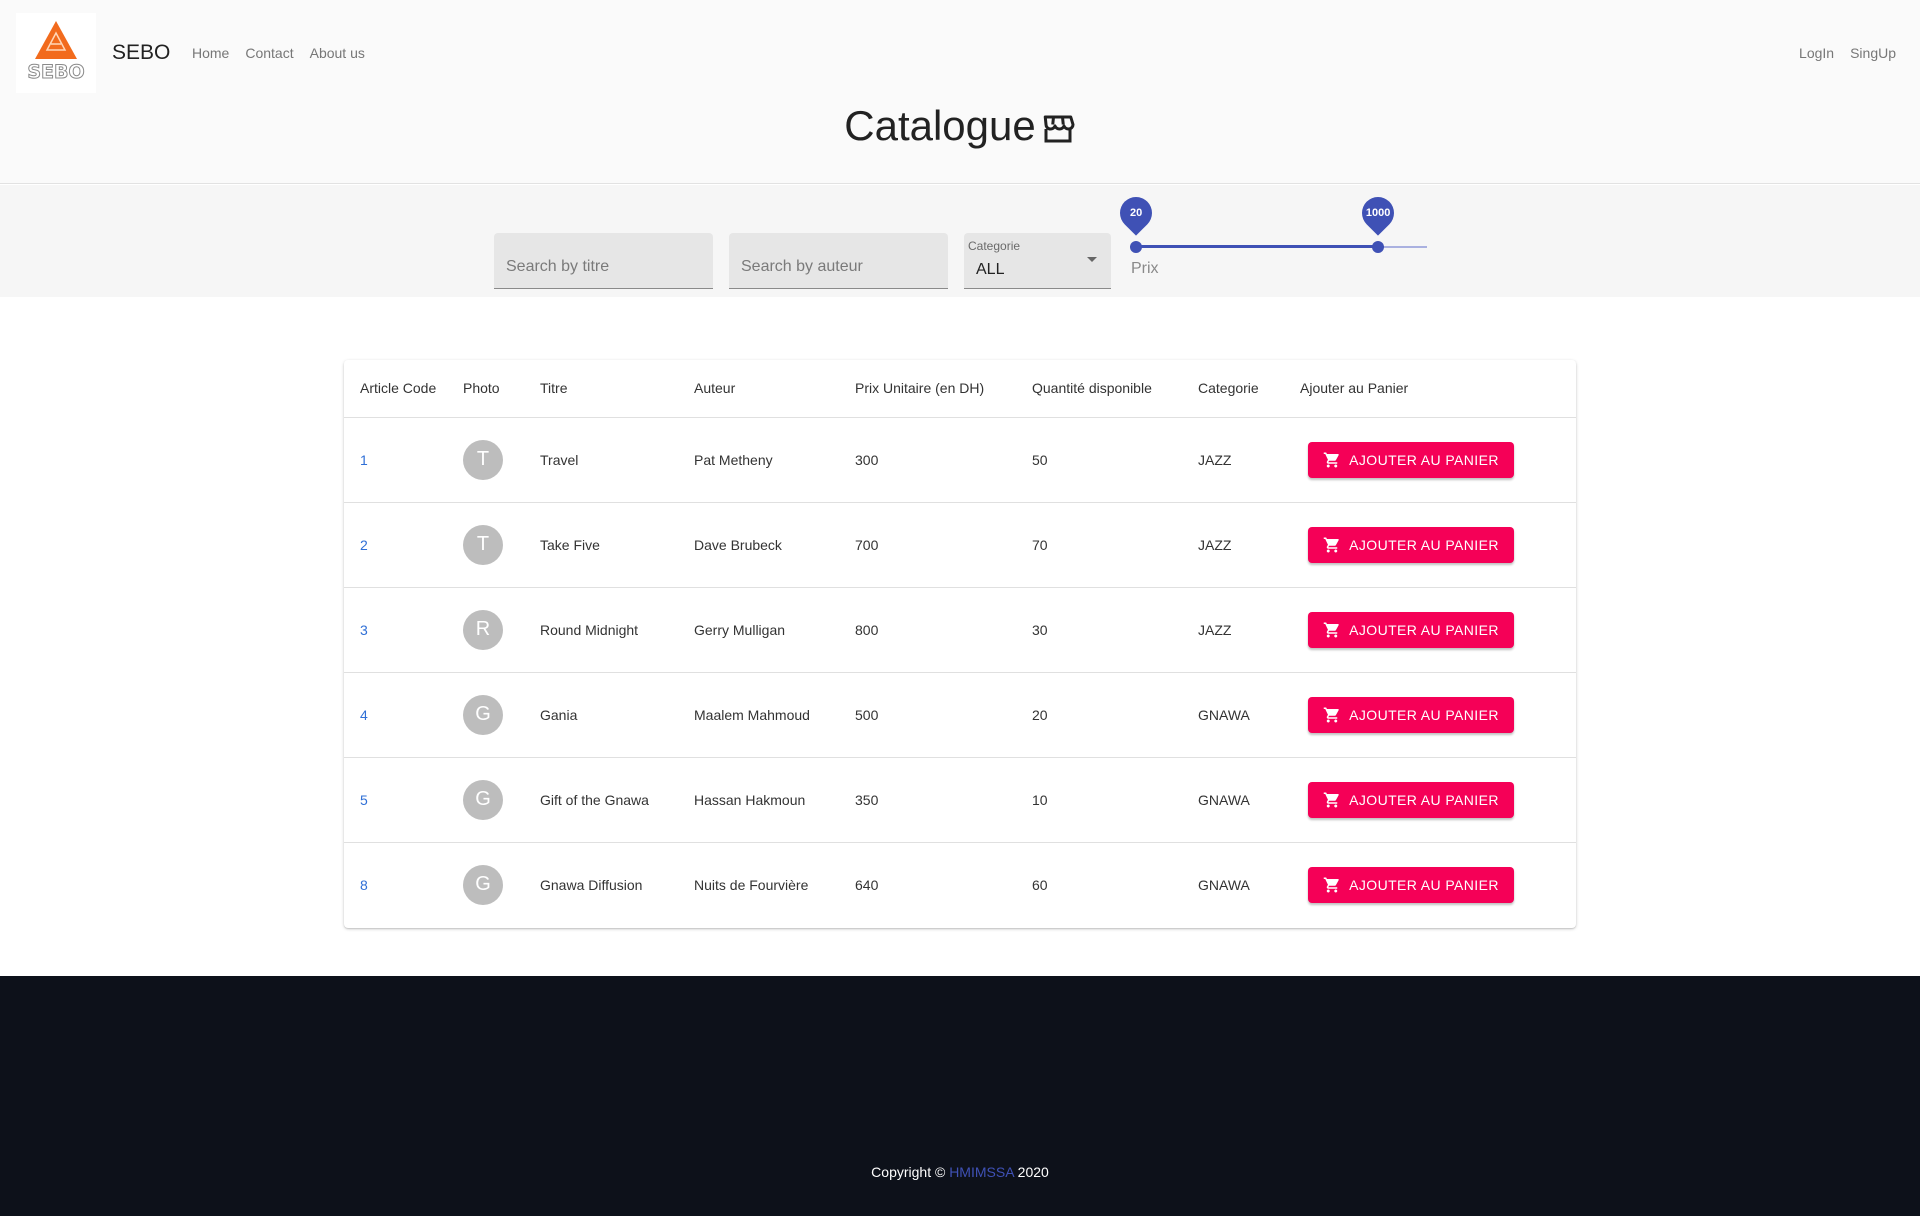 This screenshot has height=1216, width=1920. I want to click on cell-auteur: Hassan Hakmoun, so click(774, 800).